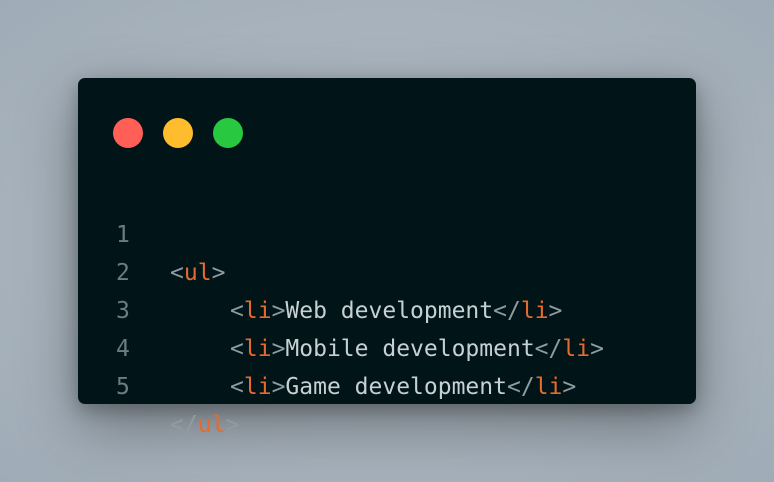  What do you see at coordinates (128, 133) in the screenshot?
I see `close-icon` at bounding box center [128, 133].